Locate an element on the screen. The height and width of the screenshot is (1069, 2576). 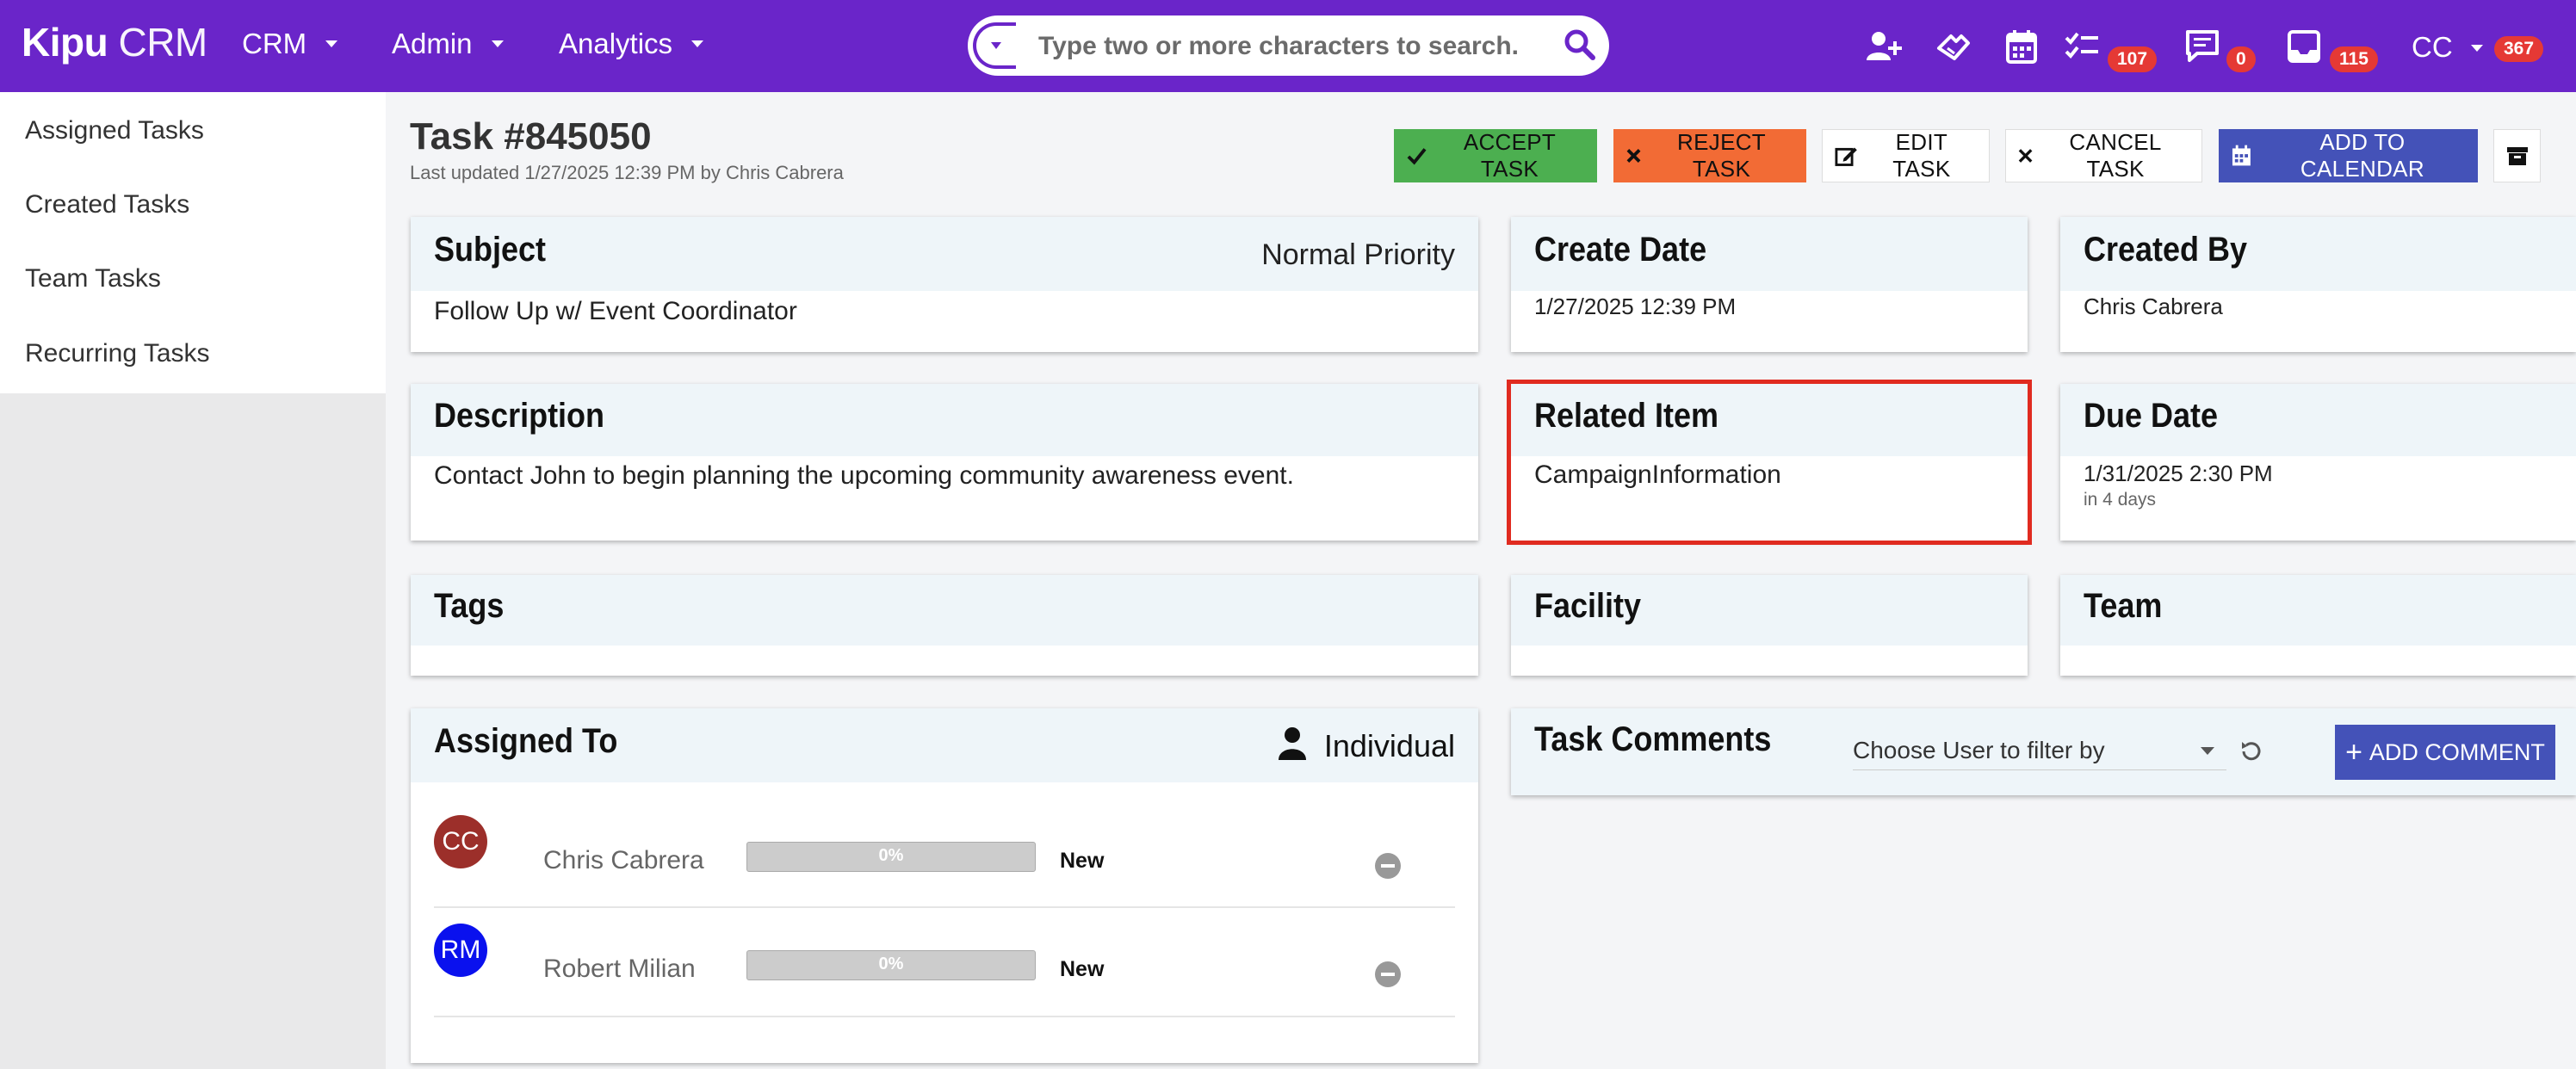
global-search is located at coordinates (1289, 46).